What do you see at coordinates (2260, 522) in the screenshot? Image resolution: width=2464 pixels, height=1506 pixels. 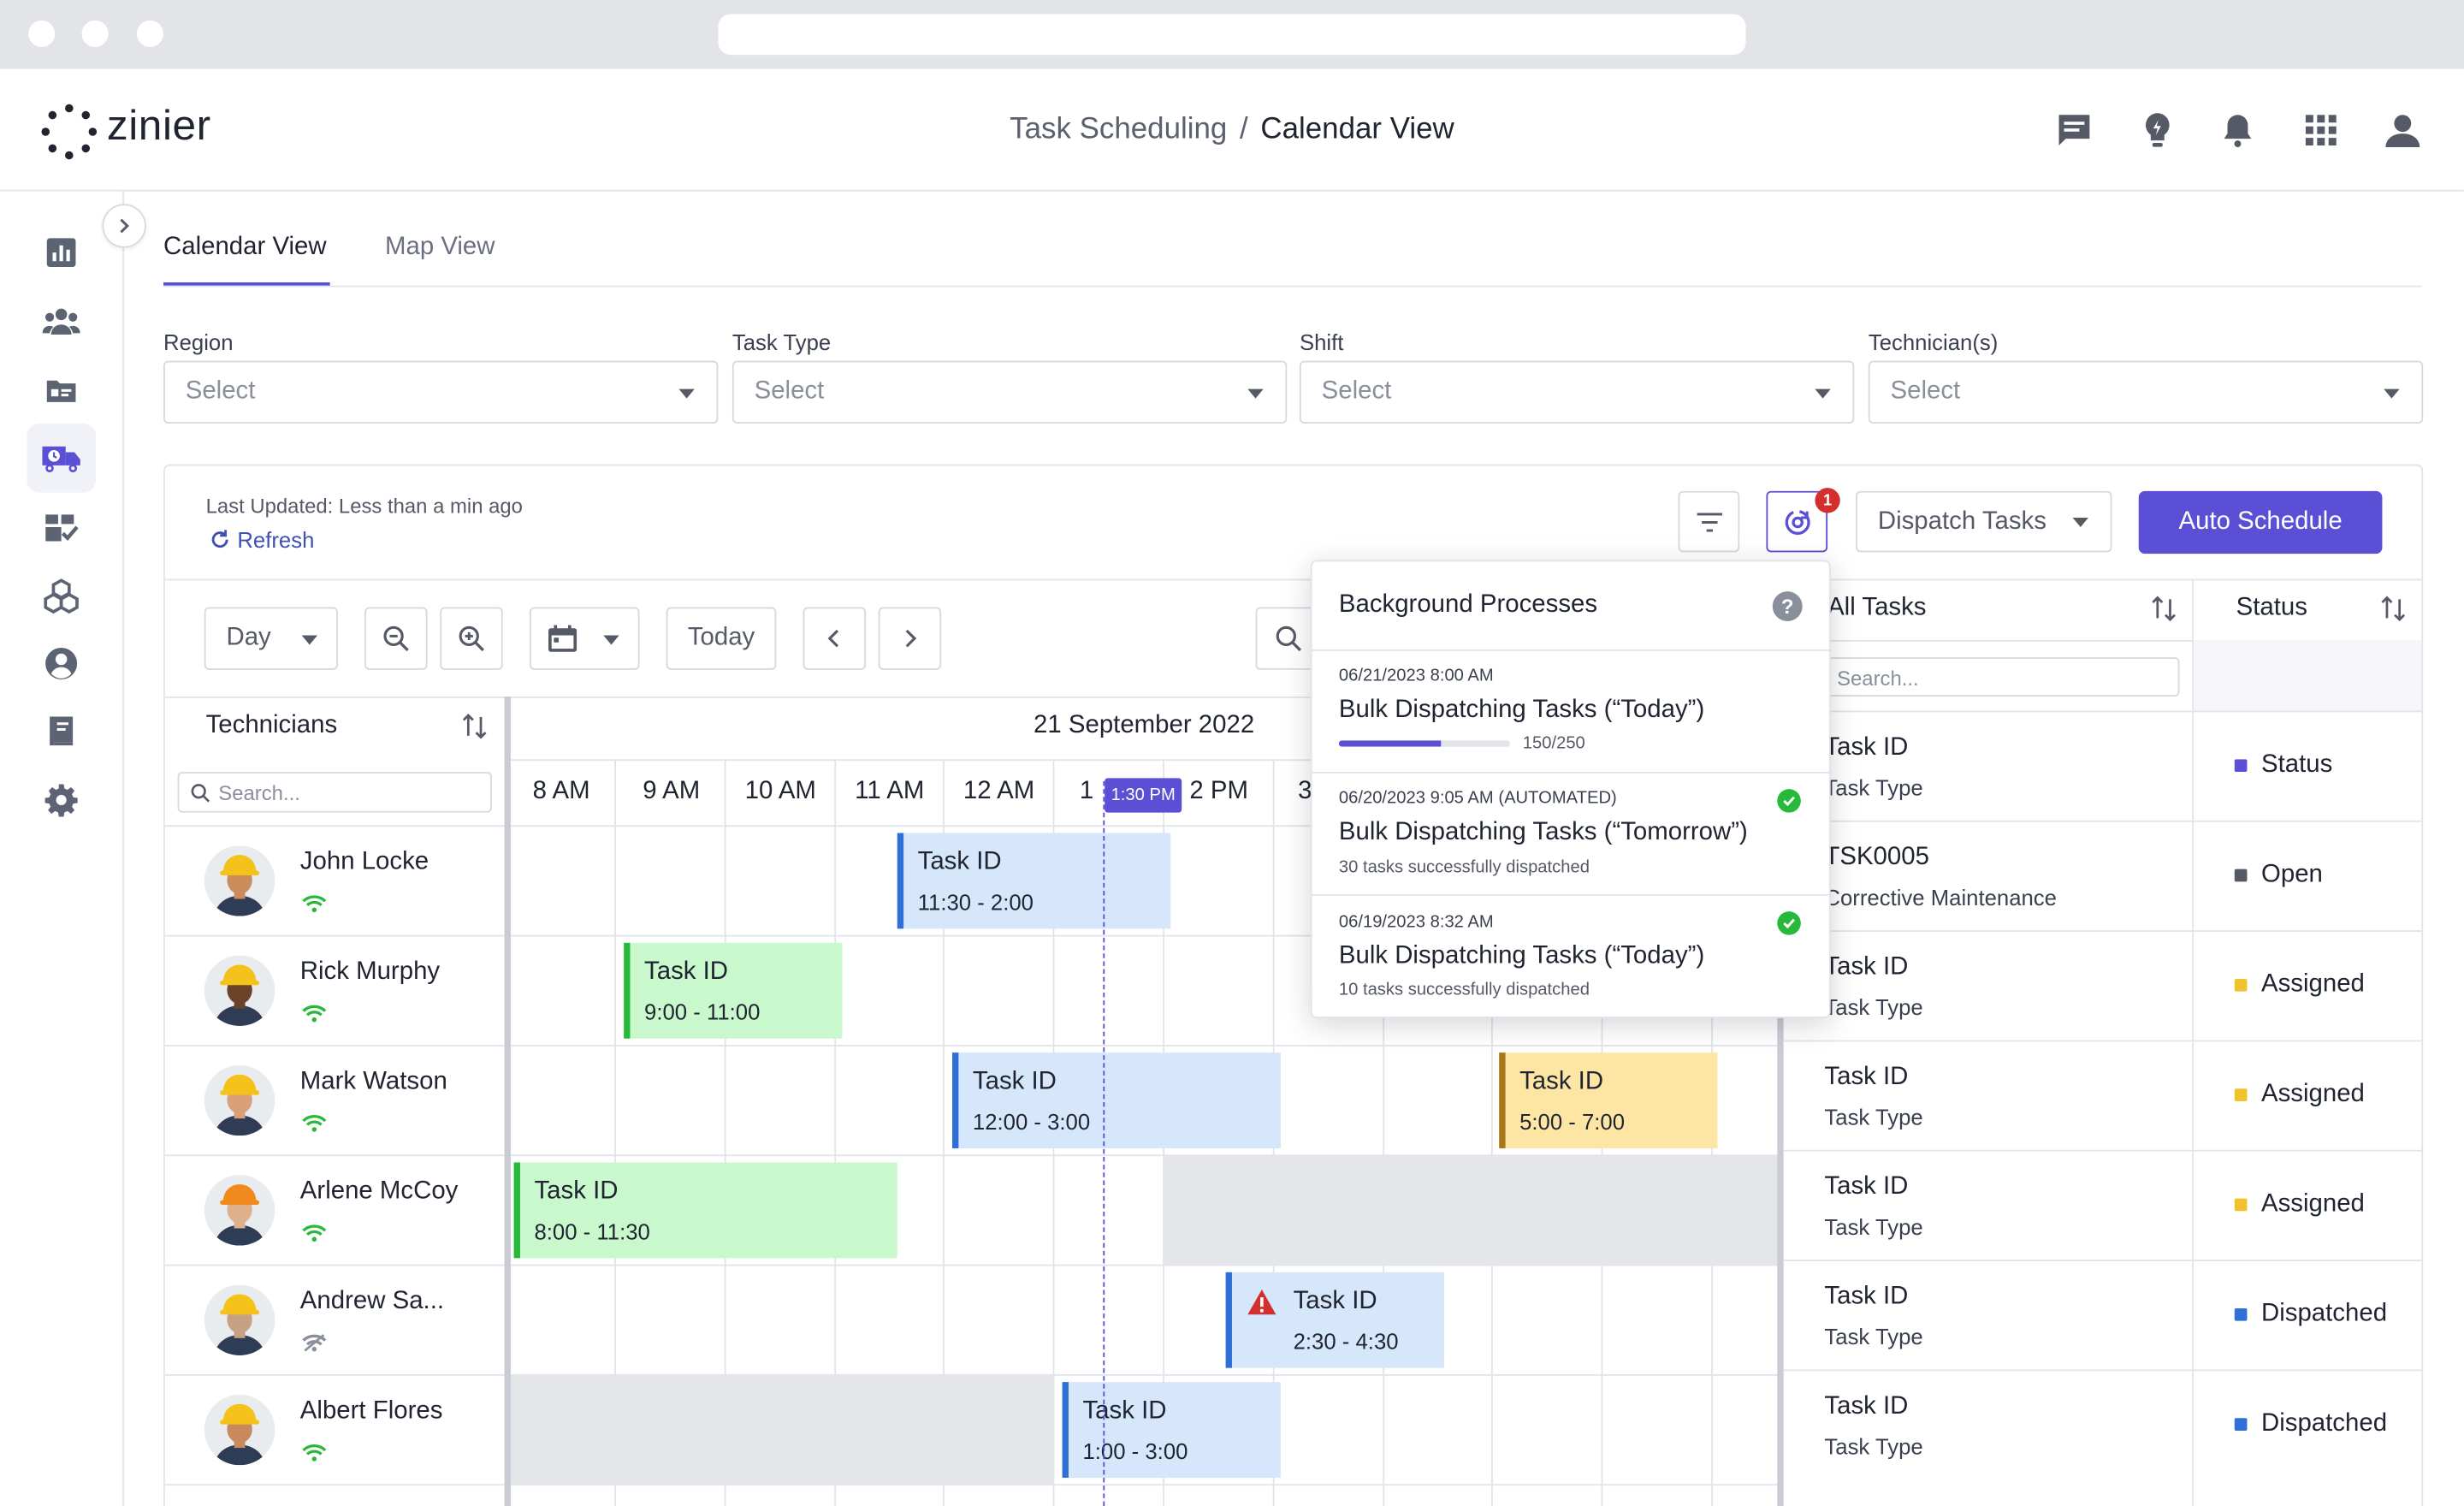 I see `auto-schedule-button: Auto Schedule` at bounding box center [2260, 522].